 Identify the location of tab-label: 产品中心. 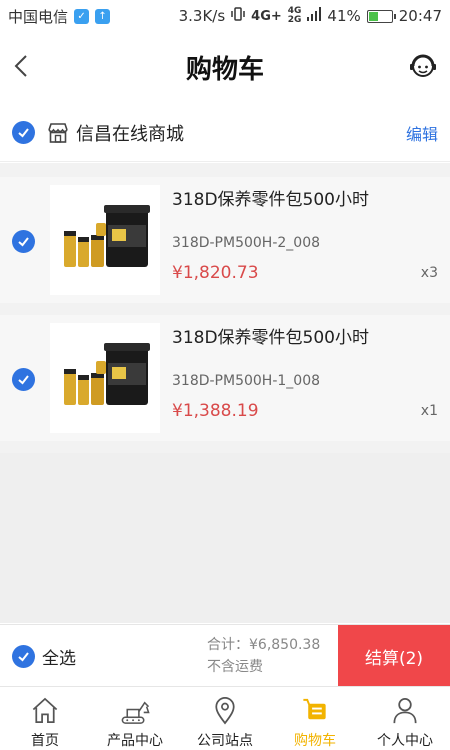
(135, 741).